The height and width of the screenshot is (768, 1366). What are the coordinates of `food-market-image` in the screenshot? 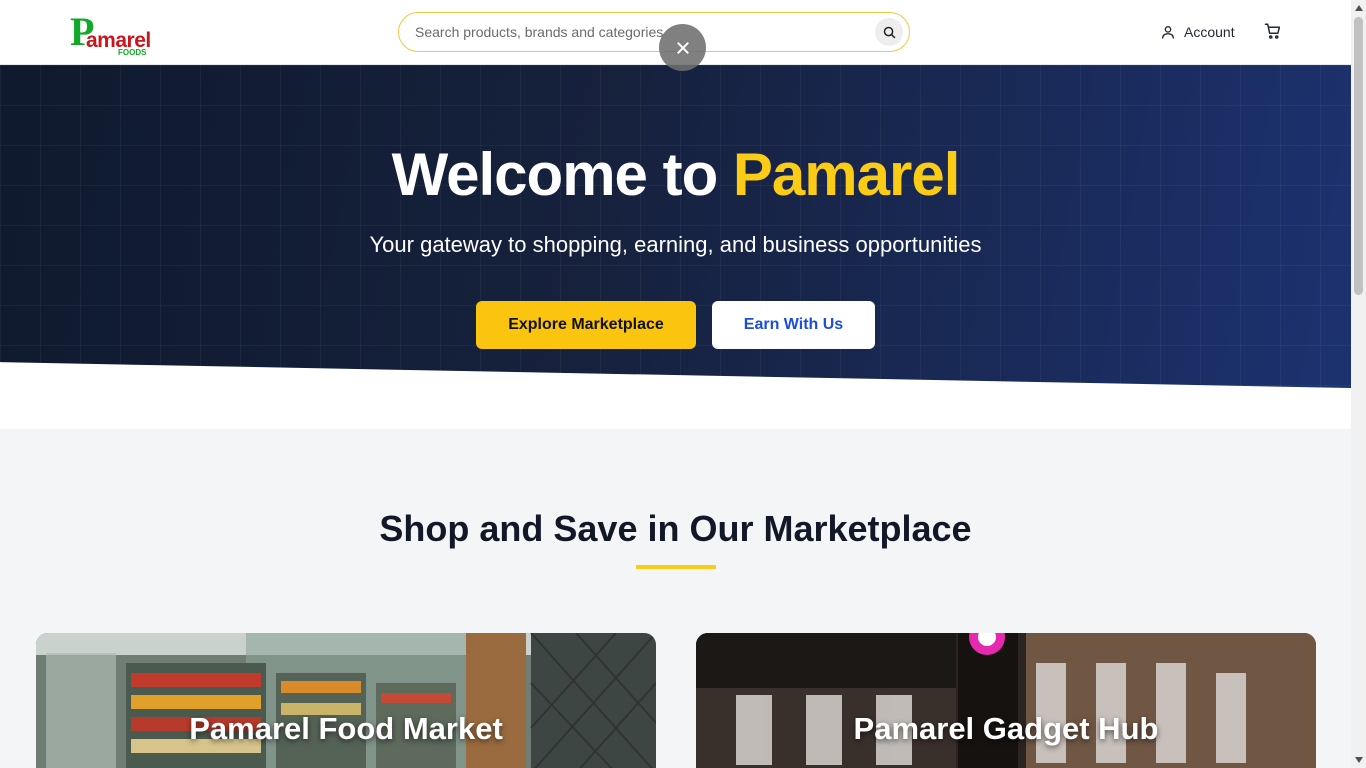 It's located at (346, 700).